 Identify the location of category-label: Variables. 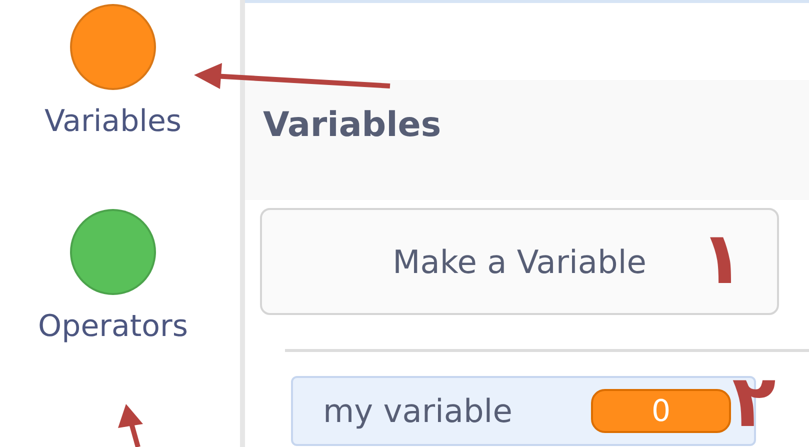
(113, 121).